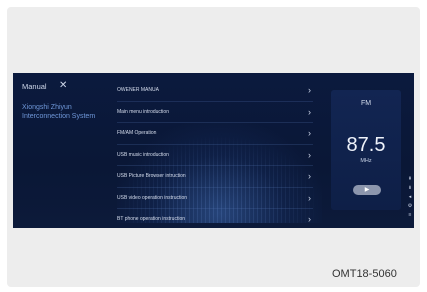  What do you see at coordinates (215, 218) in the screenshot?
I see `menu-item-bt-phone: BT phone operation instruction ›` at bounding box center [215, 218].